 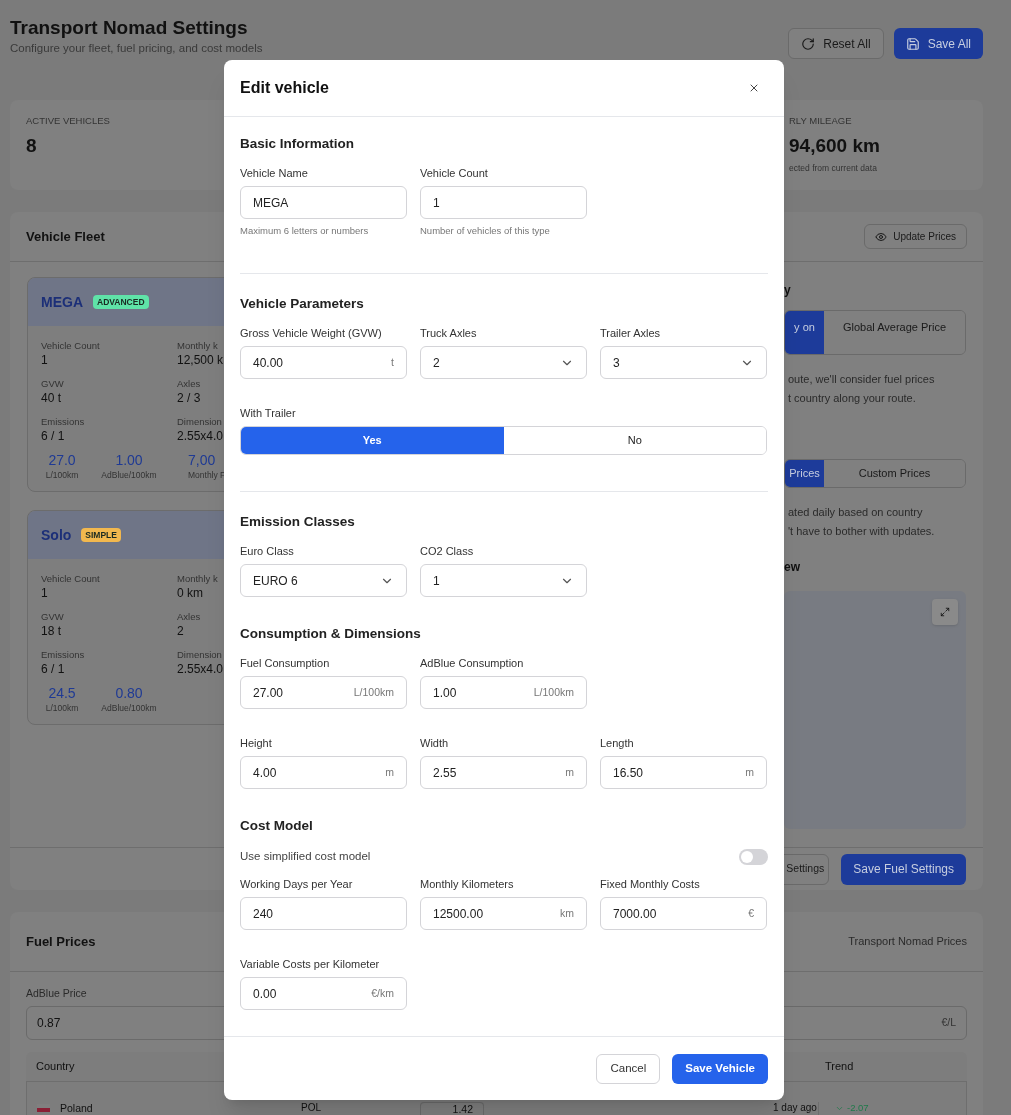 I want to click on segment-tab: Prices, so click(x=804, y=473).